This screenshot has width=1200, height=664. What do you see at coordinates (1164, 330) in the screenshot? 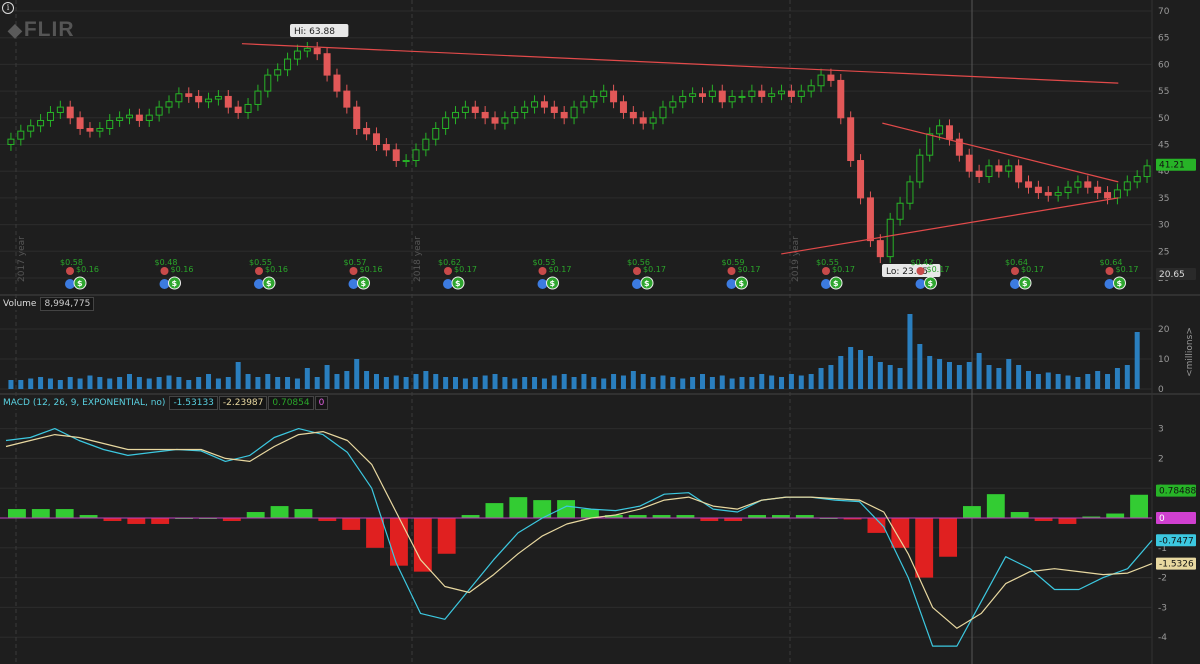
I see `volume-axis-tick: 20` at bounding box center [1164, 330].